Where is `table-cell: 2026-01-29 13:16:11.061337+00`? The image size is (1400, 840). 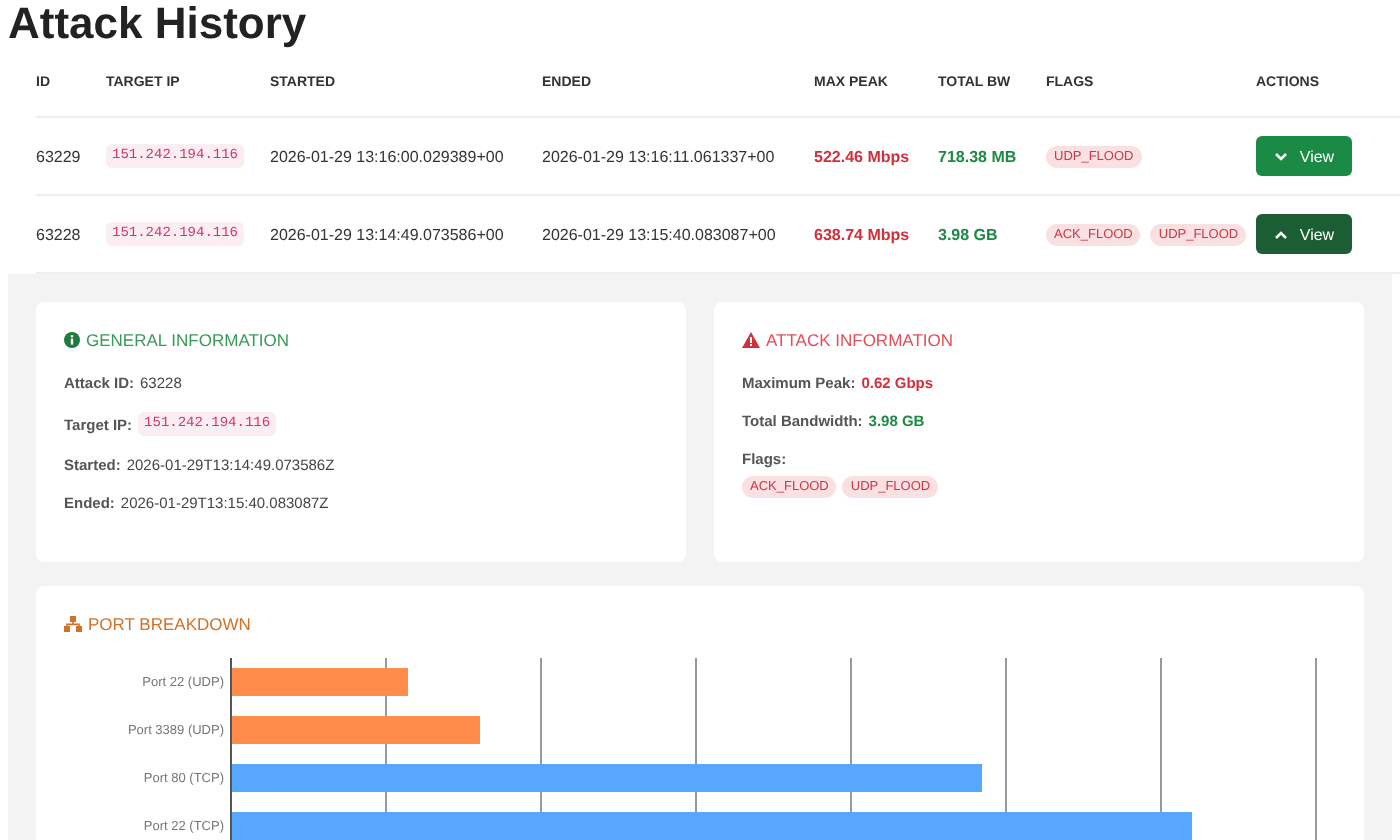
table-cell: 2026-01-29 13:16:11.061337+00 is located at coordinates (678, 157).